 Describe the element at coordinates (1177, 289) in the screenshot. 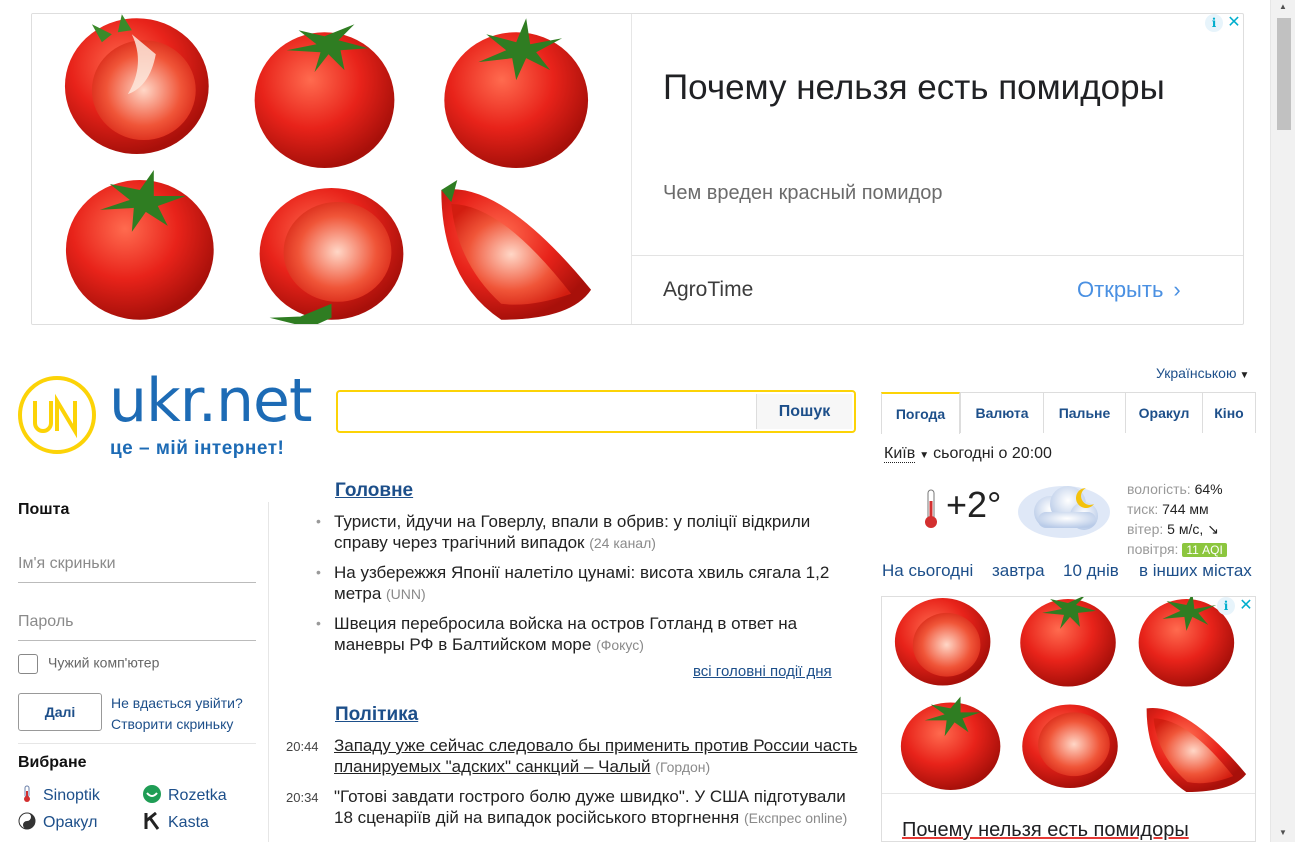

I see `chevron-right-icon: ›` at that location.